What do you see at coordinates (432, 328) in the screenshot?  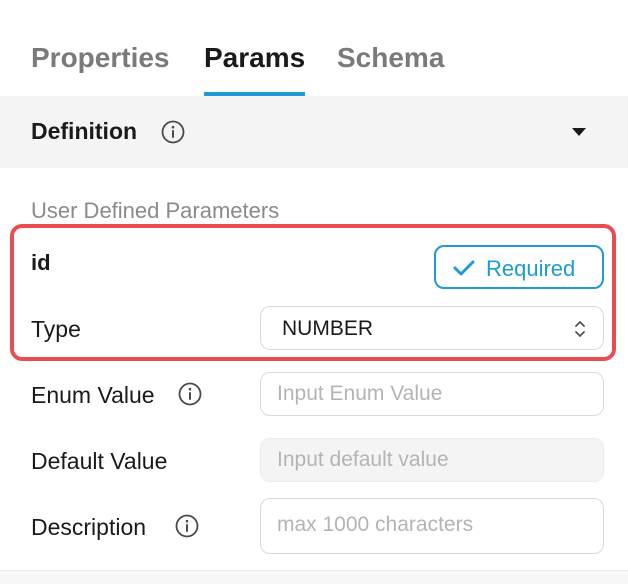 I see `type-select: NUMBER` at bounding box center [432, 328].